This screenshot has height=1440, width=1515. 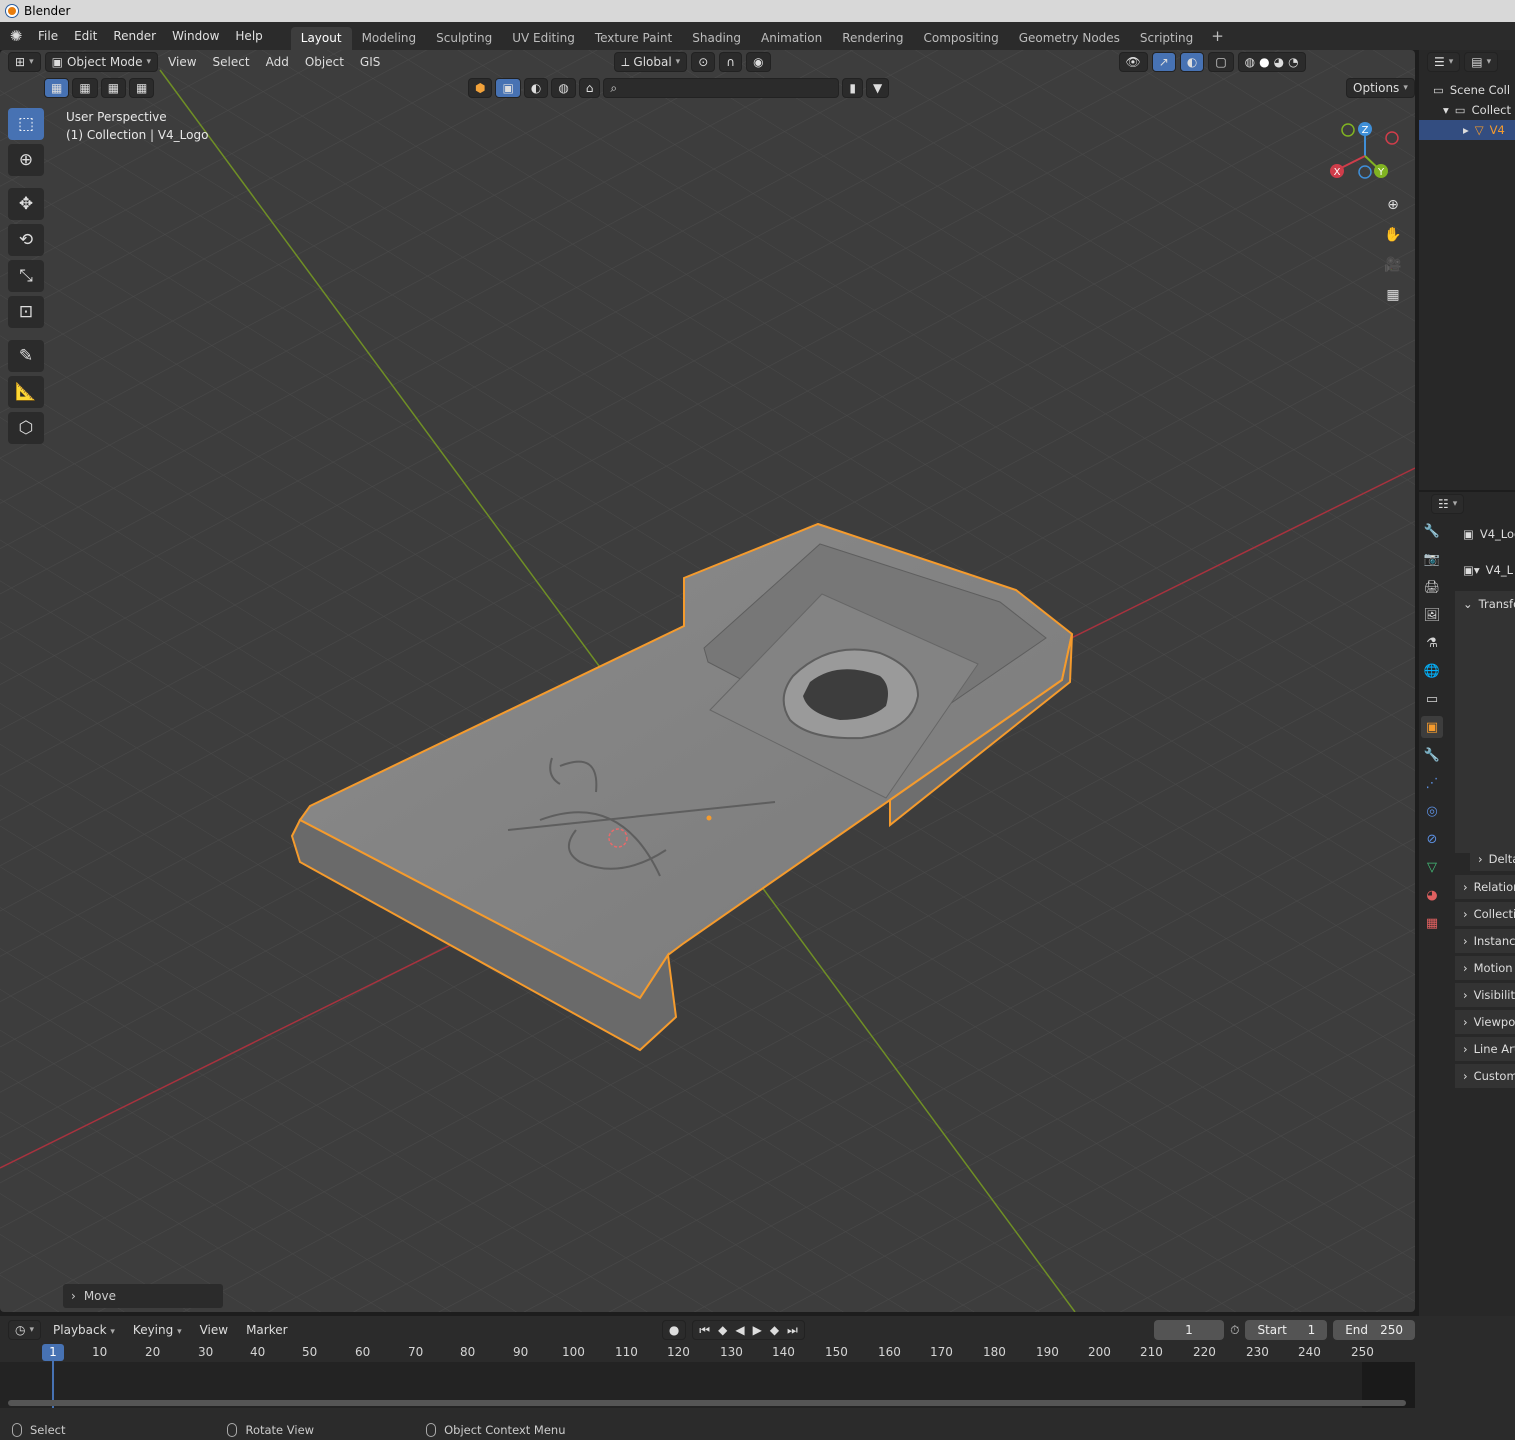 I want to click on zoom-icon: ⊕, so click(x=1393, y=205).